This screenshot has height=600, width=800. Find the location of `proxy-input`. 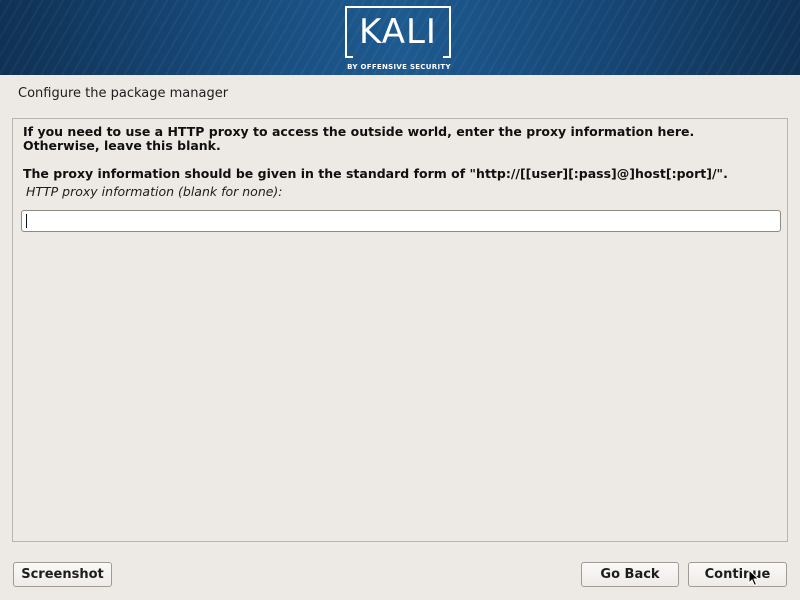

proxy-input is located at coordinates (401, 221).